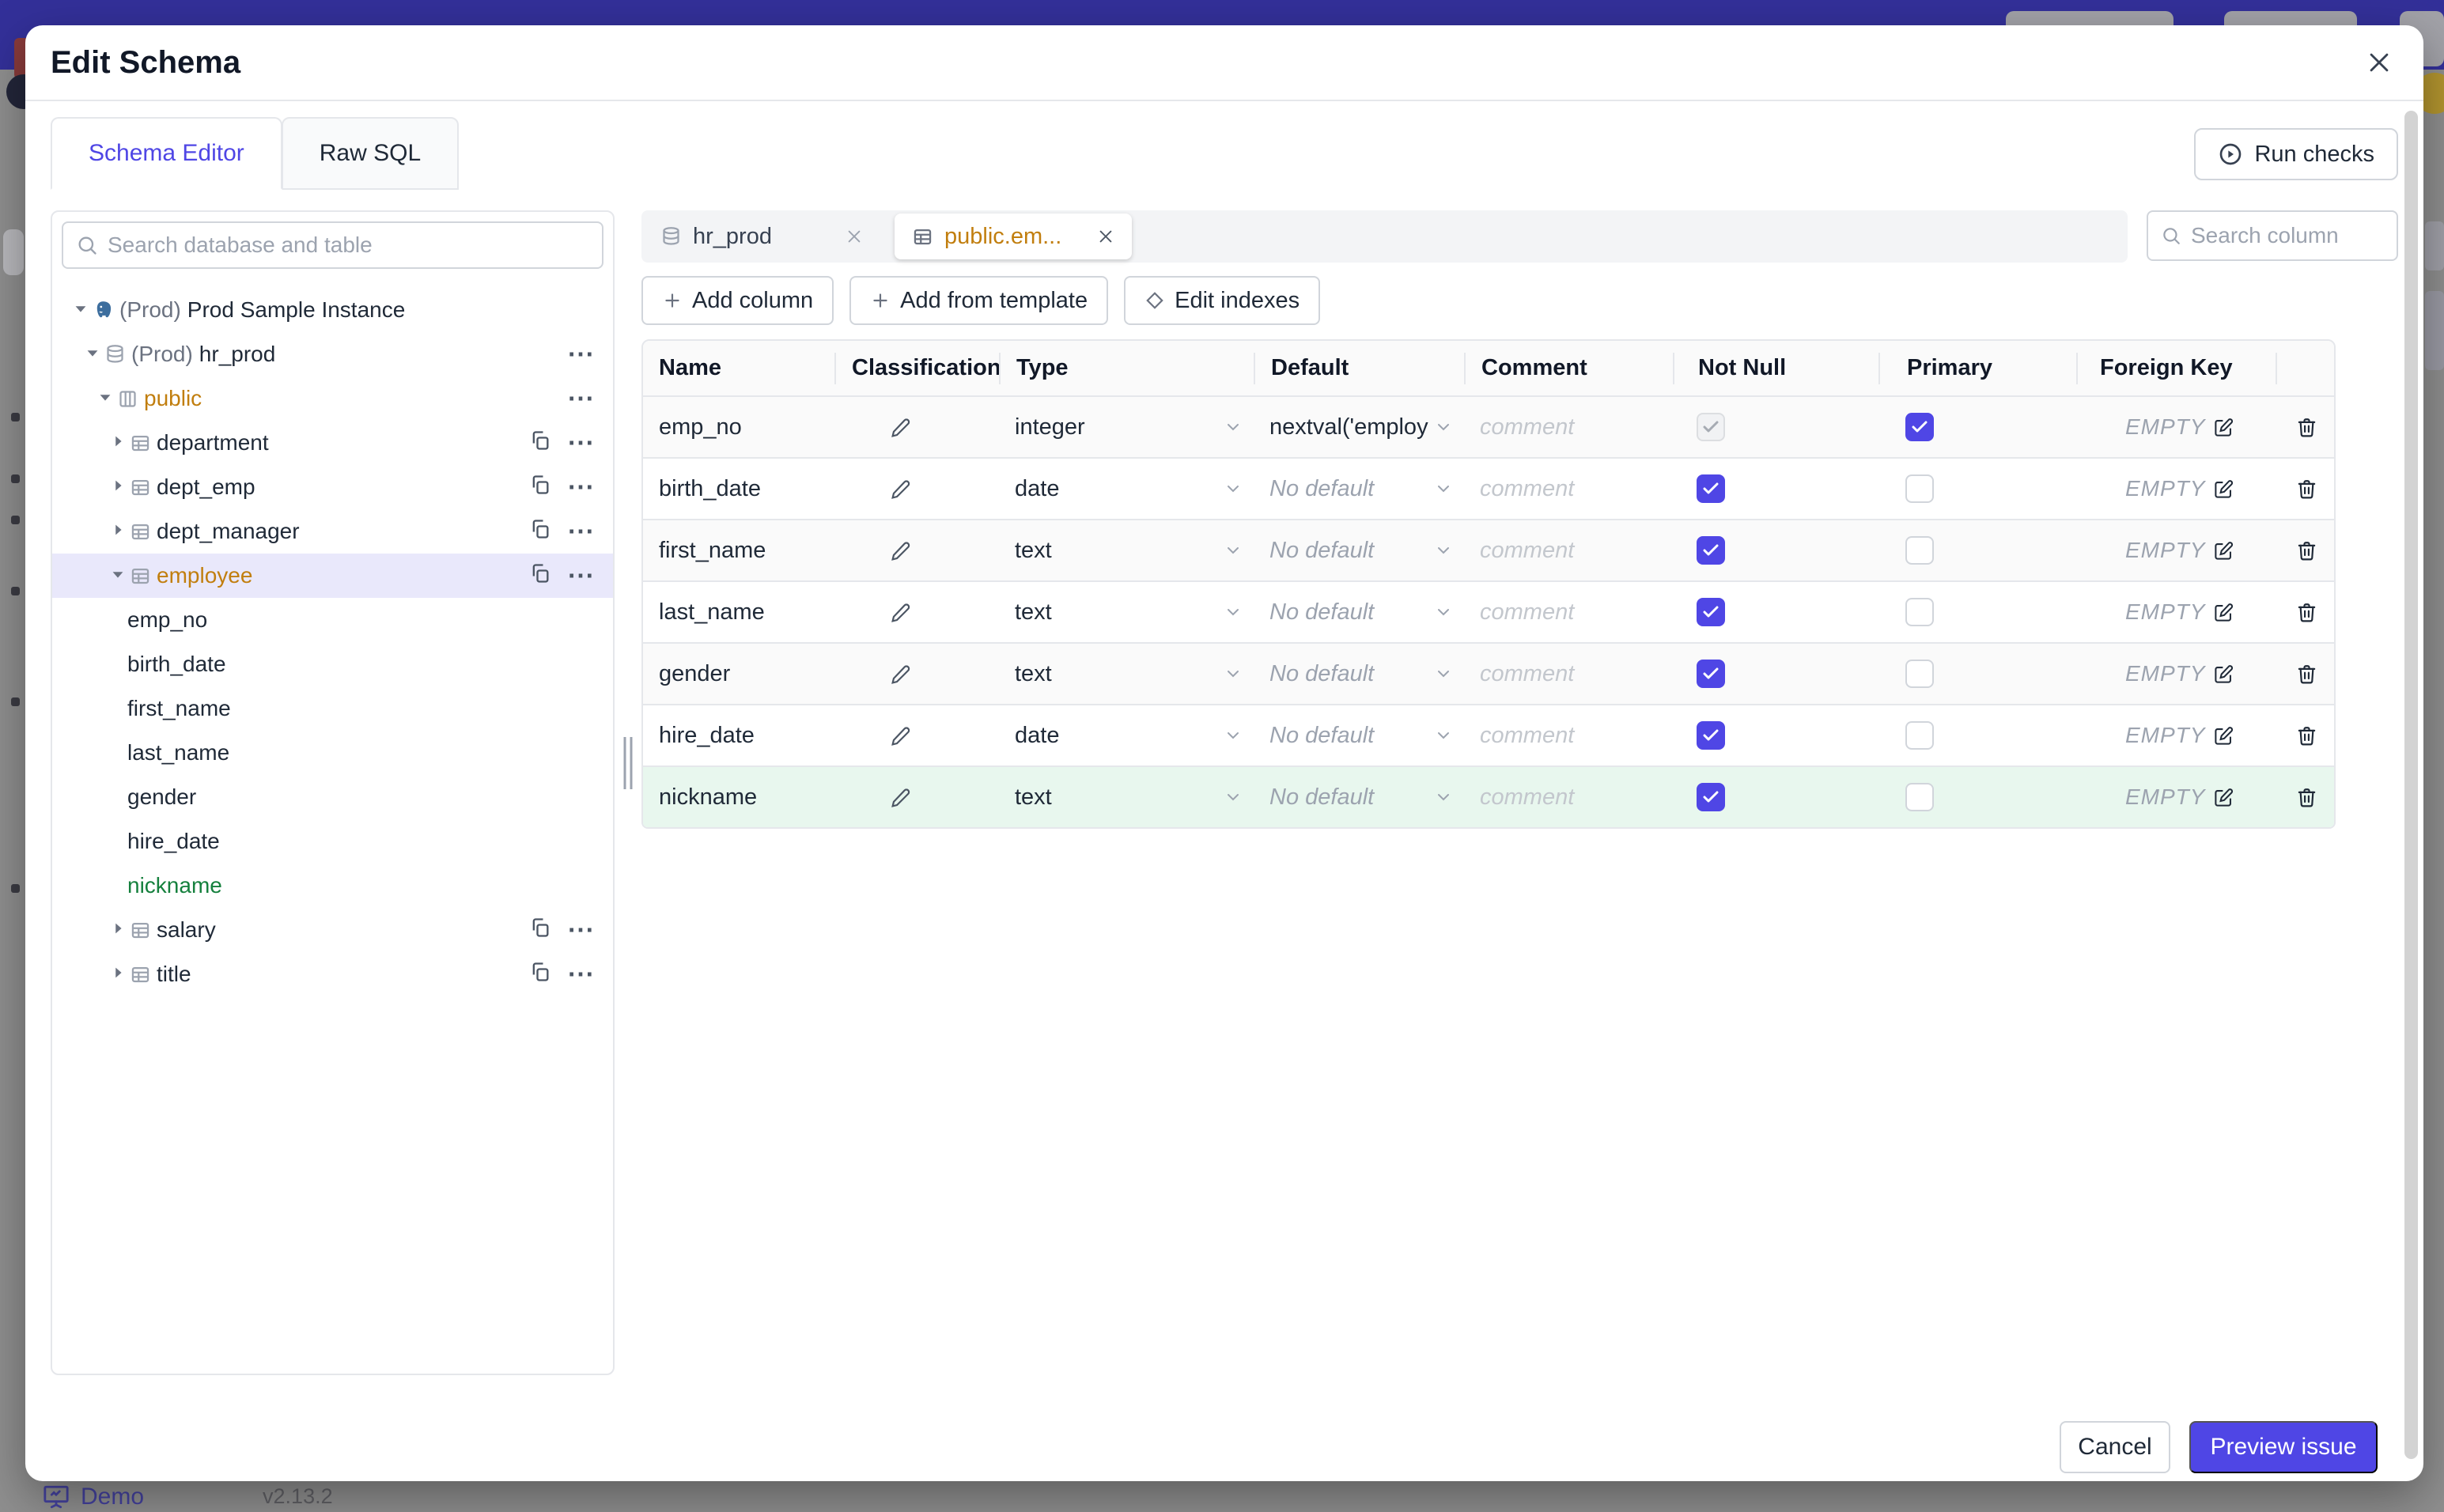 Image resolution: width=2444 pixels, height=1512 pixels. I want to click on tree-item: dept_manager ⋯, so click(332, 531).